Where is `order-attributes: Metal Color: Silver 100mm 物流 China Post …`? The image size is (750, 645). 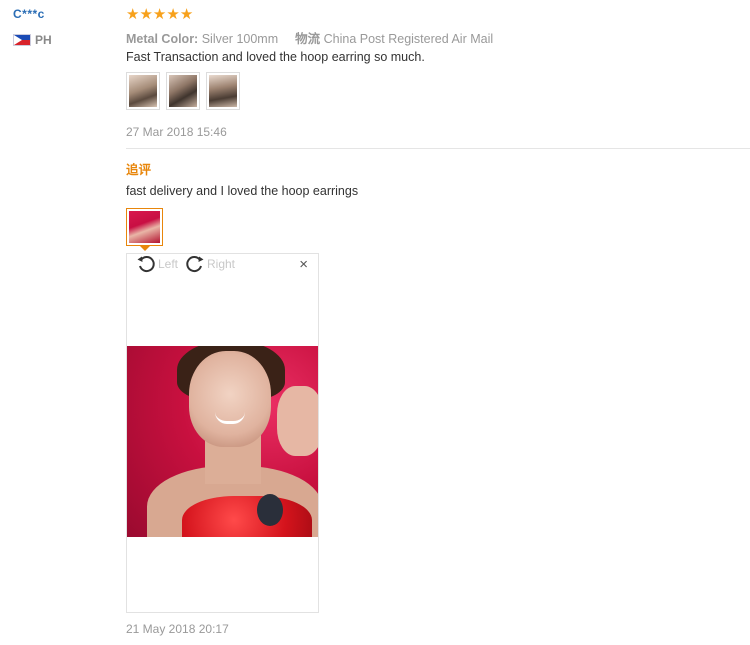 order-attributes: Metal Color: Silver 100mm 物流 China Post … is located at coordinates (309, 37).